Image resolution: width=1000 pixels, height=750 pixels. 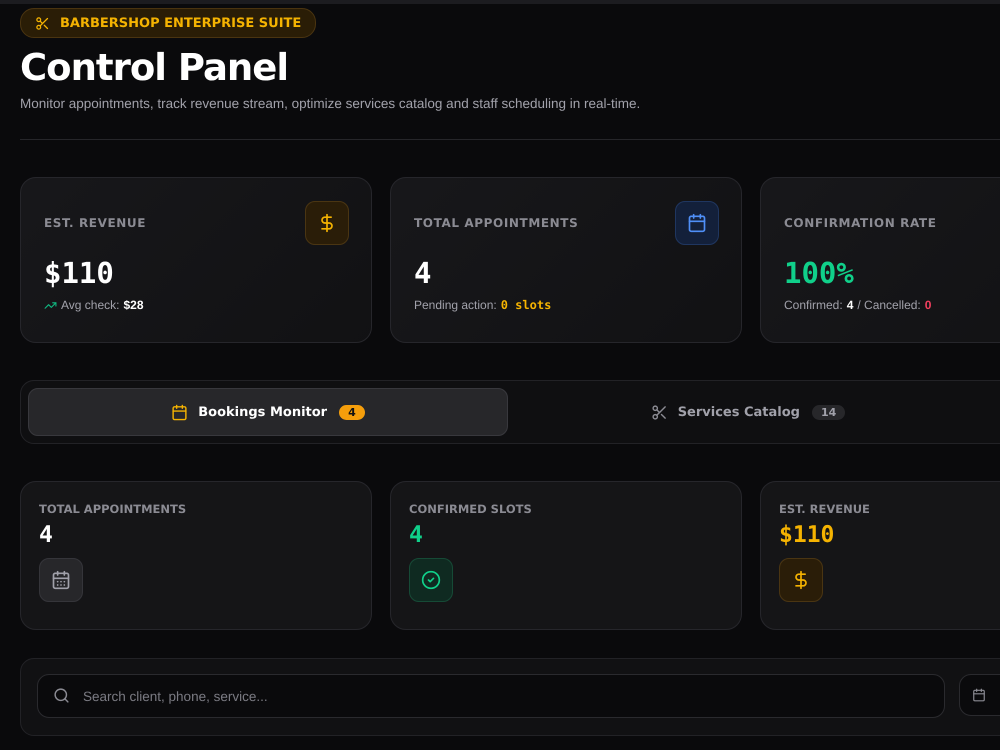 I want to click on kpi-note: 4, so click(x=850, y=305).